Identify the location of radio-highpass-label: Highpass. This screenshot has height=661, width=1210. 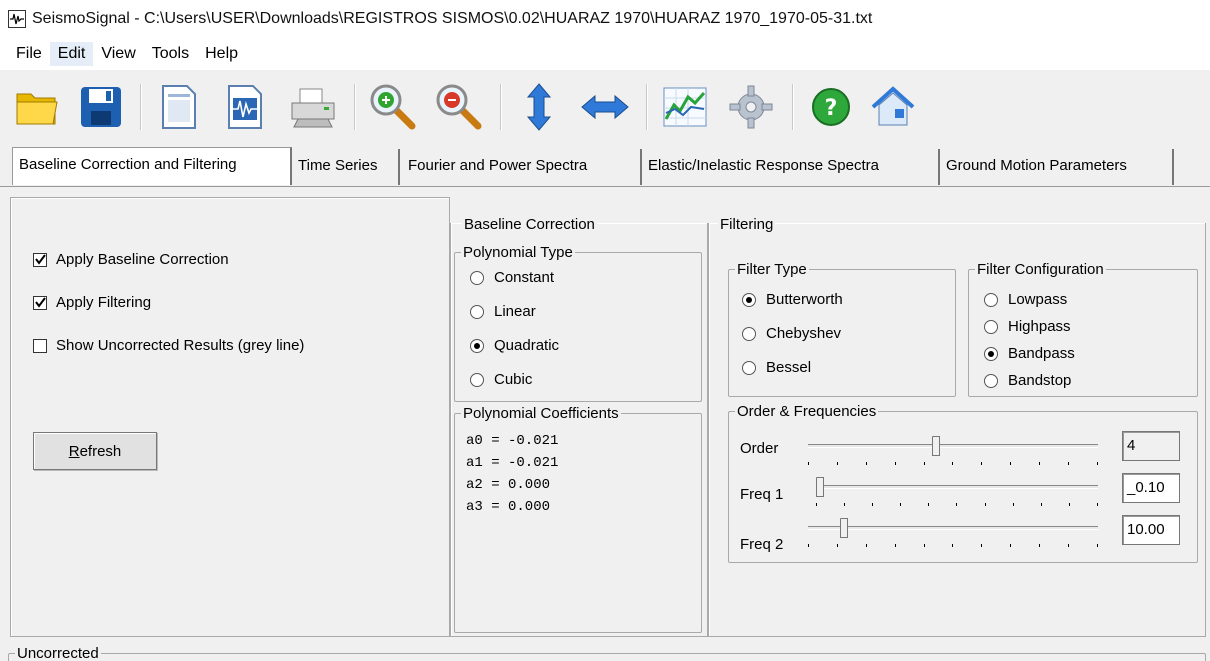
(1039, 326).